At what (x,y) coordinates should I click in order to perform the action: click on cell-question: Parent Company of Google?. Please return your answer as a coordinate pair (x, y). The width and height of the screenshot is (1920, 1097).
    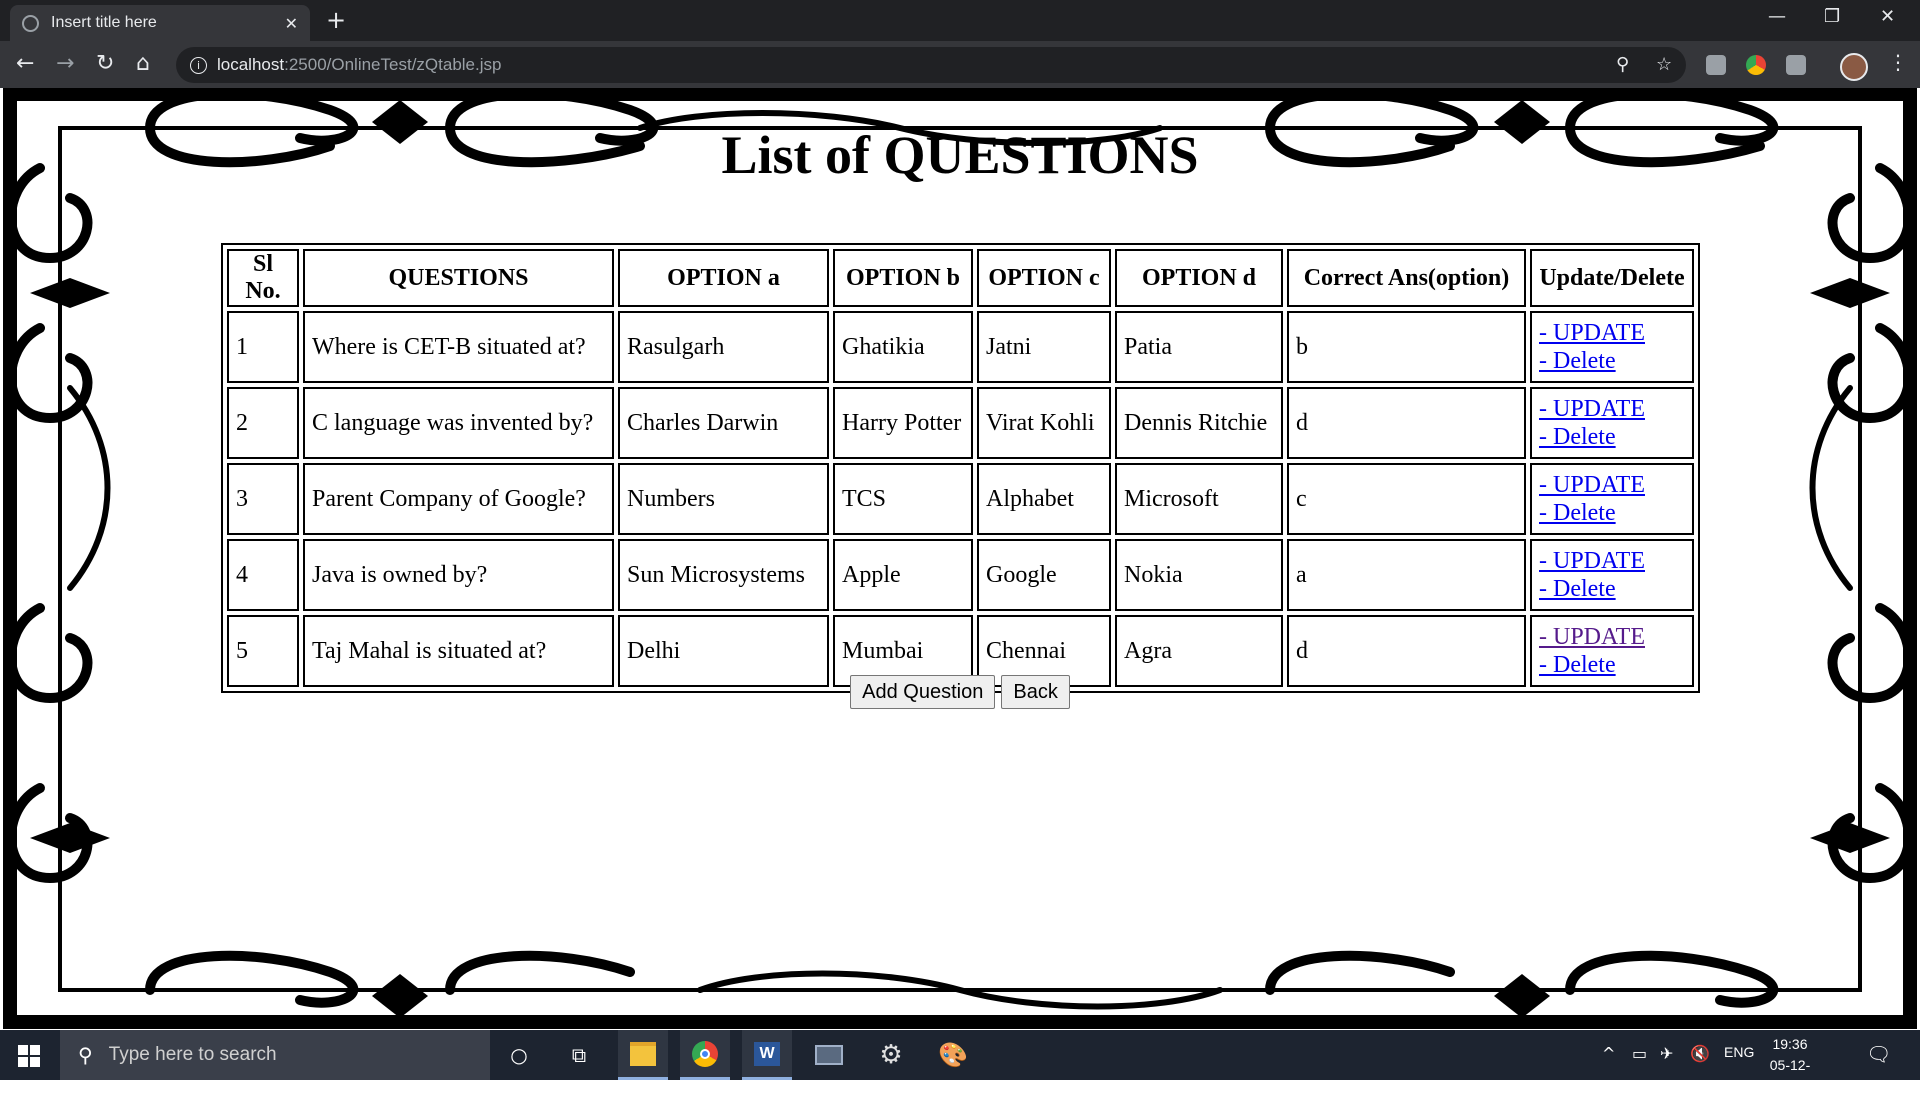
    Looking at the image, I should click on (458, 499).